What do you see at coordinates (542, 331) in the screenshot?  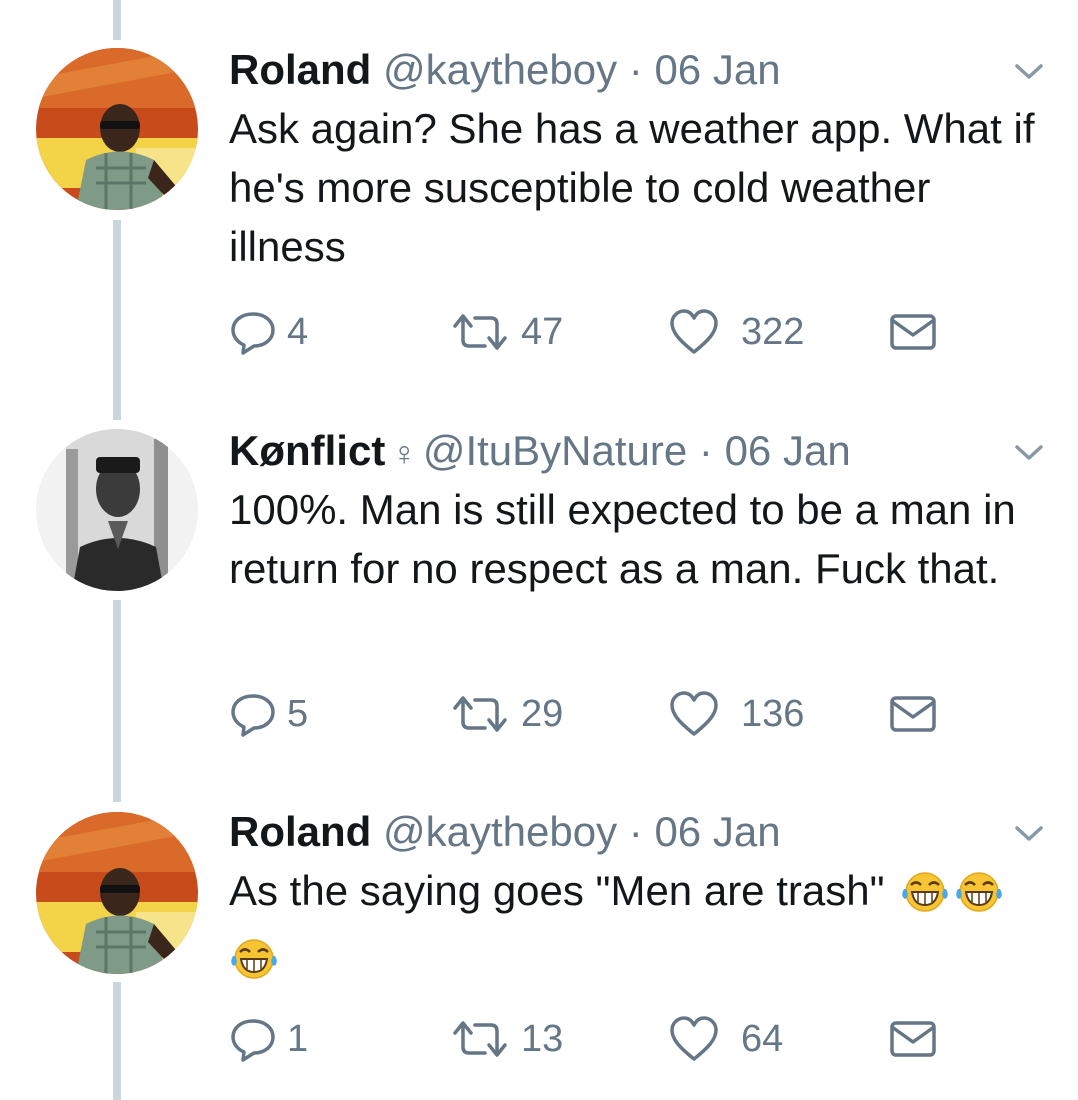 I see `retweet-count: 47` at bounding box center [542, 331].